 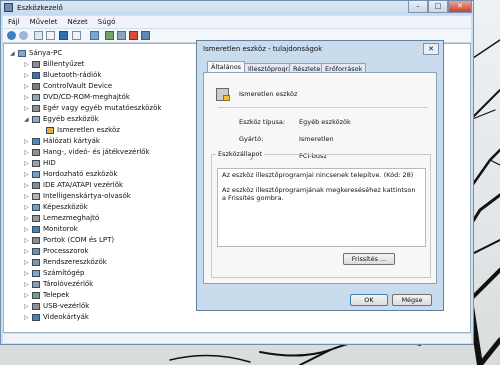 What do you see at coordinates (36, 141) in the screenshot?
I see `network-icon` at bounding box center [36, 141].